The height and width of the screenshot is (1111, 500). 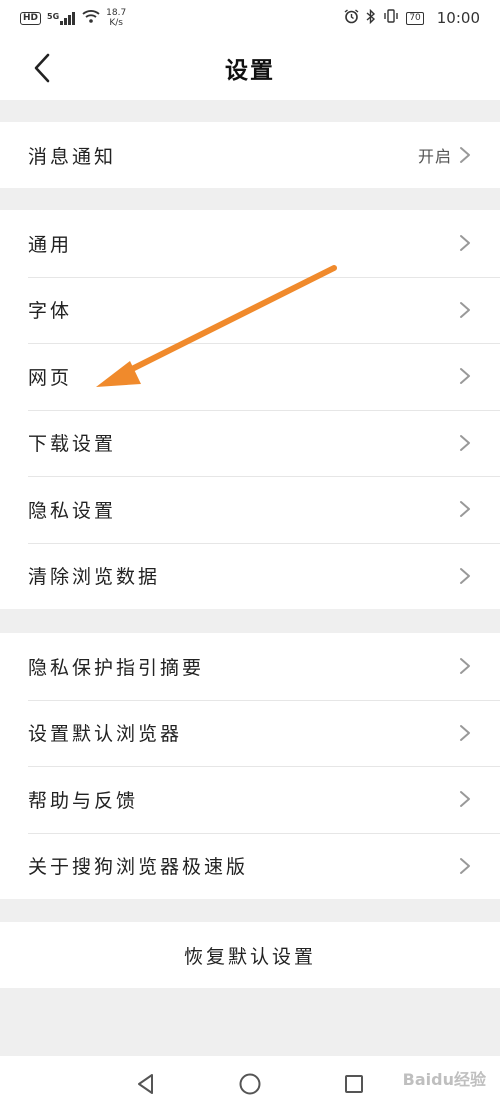 What do you see at coordinates (250, 576) in the screenshot?
I see `settings-item-clear-data: 清除浏览数据` at bounding box center [250, 576].